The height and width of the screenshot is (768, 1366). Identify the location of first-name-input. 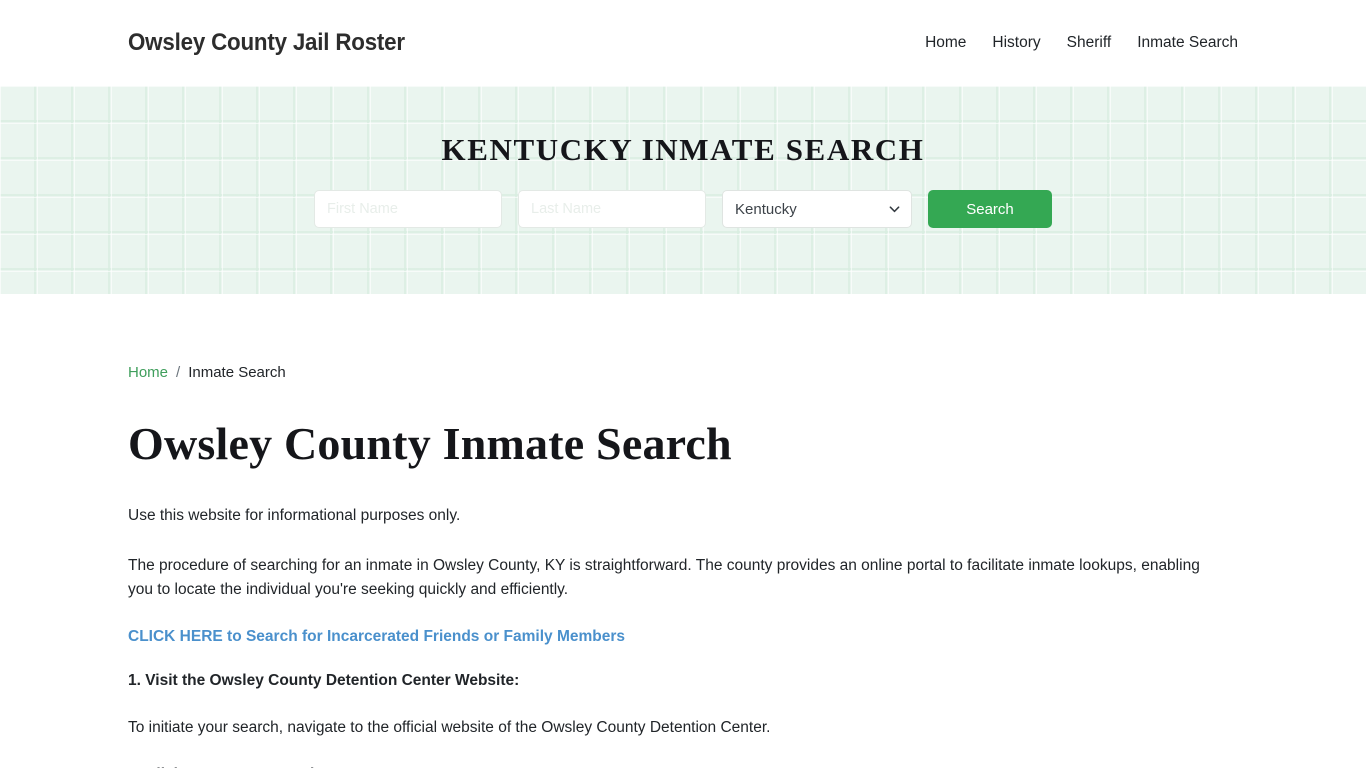
(408, 209).